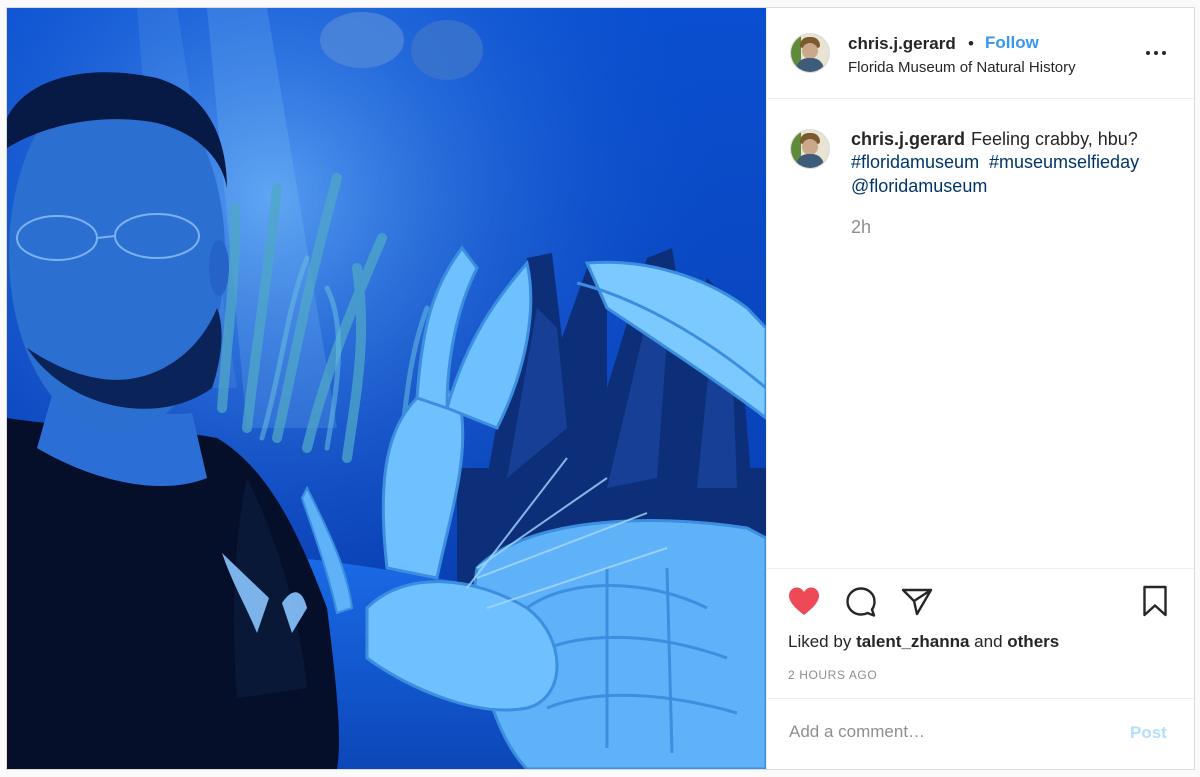  I want to click on liker-username: talent_zhanna, so click(912, 641).